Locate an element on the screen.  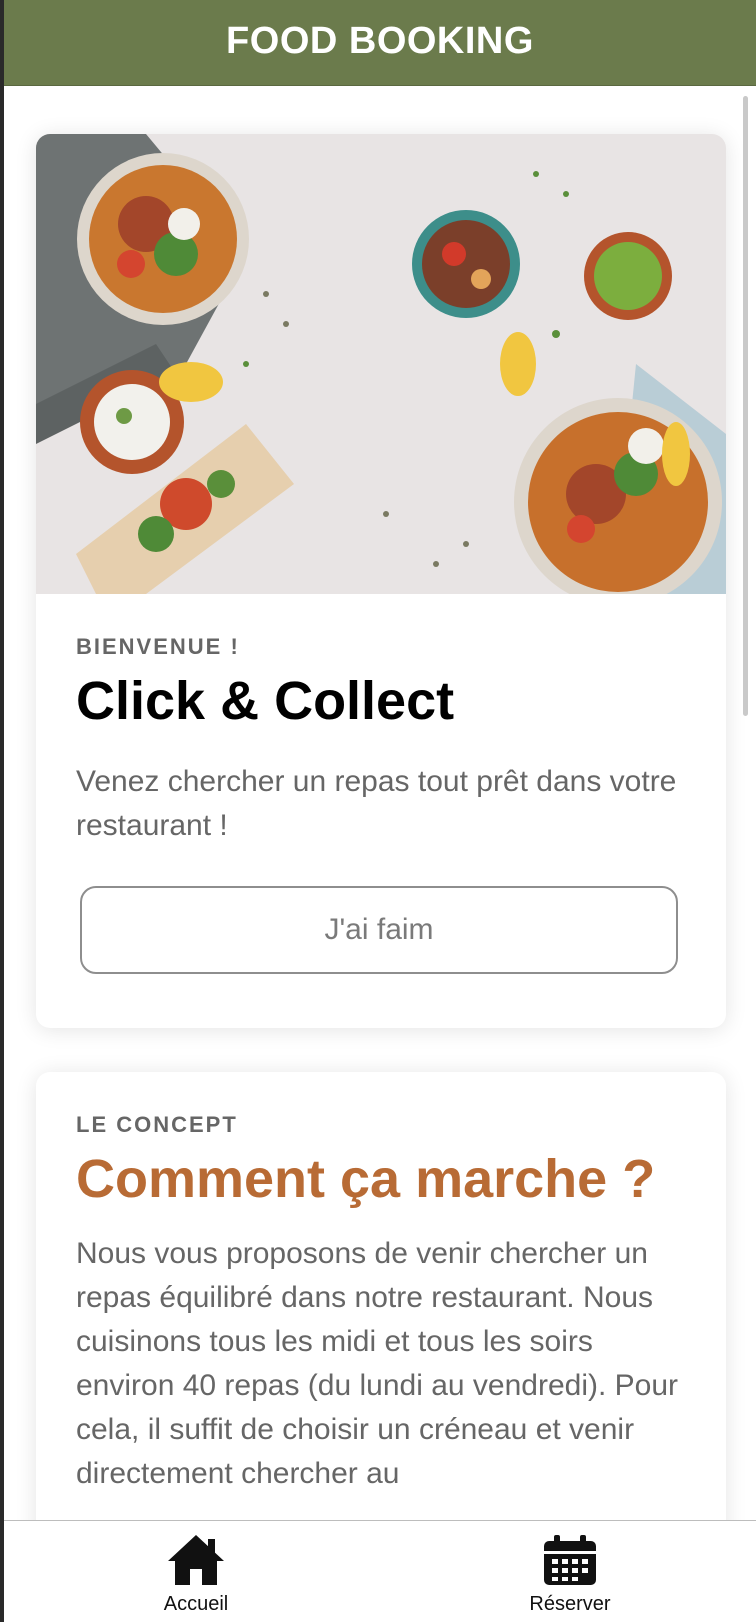
welcome-title: Click & Collect is located at coordinates (265, 701).